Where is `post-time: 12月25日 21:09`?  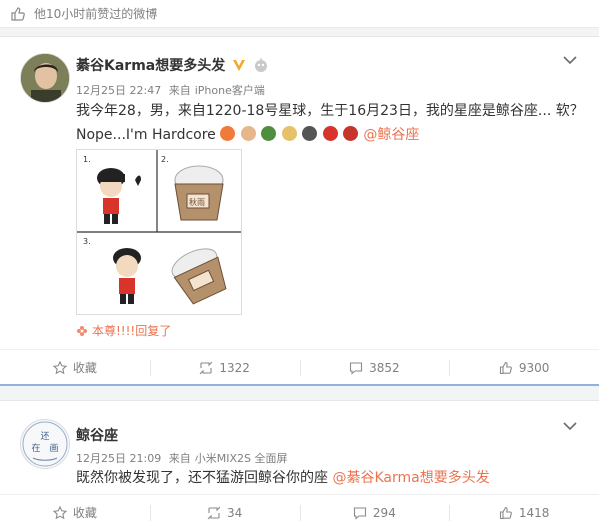 post-time: 12月25日 21:09 is located at coordinates (118, 458).